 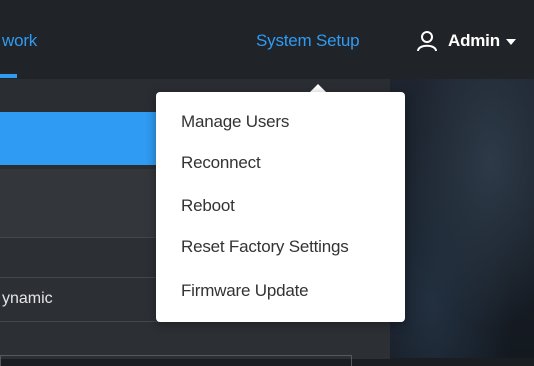 What do you see at coordinates (195, 340) in the screenshot?
I see `settings-row` at bounding box center [195, 340].